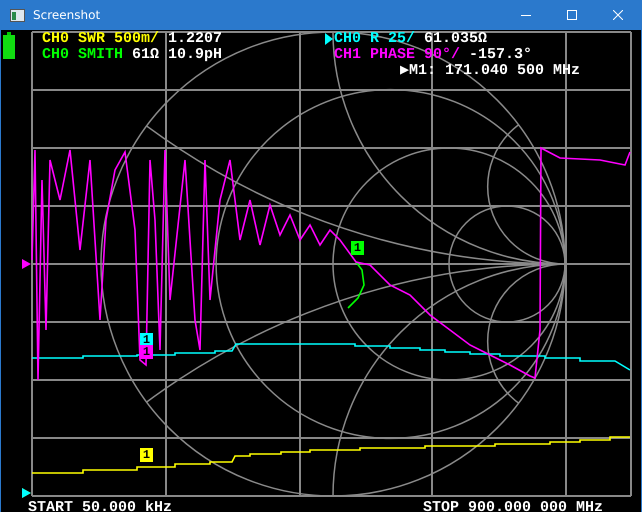  What do you see at coordinates (572, 15) in the screenshot?
I see `maximize-icon` at bounding box center [572, 15].